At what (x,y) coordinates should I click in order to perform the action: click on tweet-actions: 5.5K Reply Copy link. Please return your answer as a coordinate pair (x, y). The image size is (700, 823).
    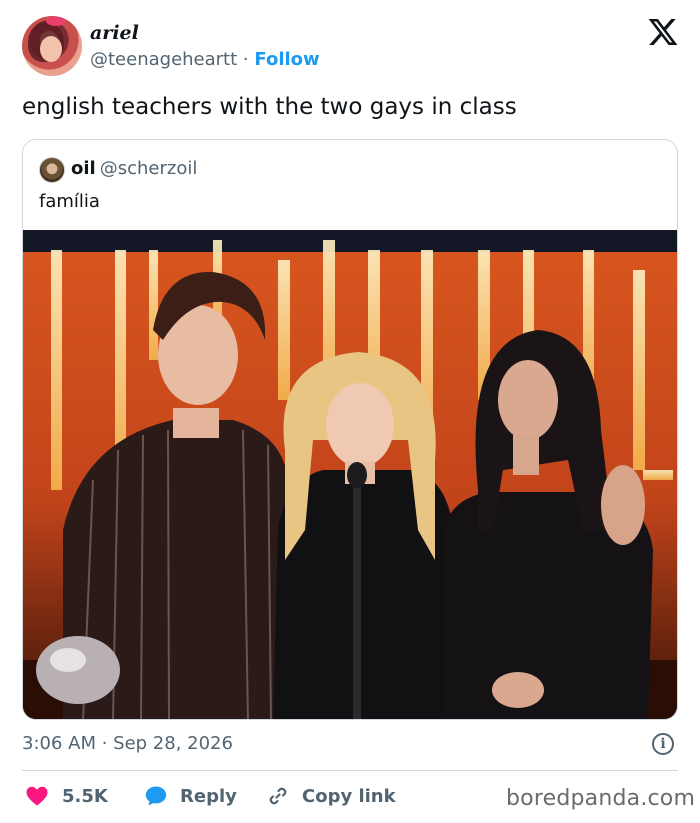
    Looking at the image, I should click on (257, 796).